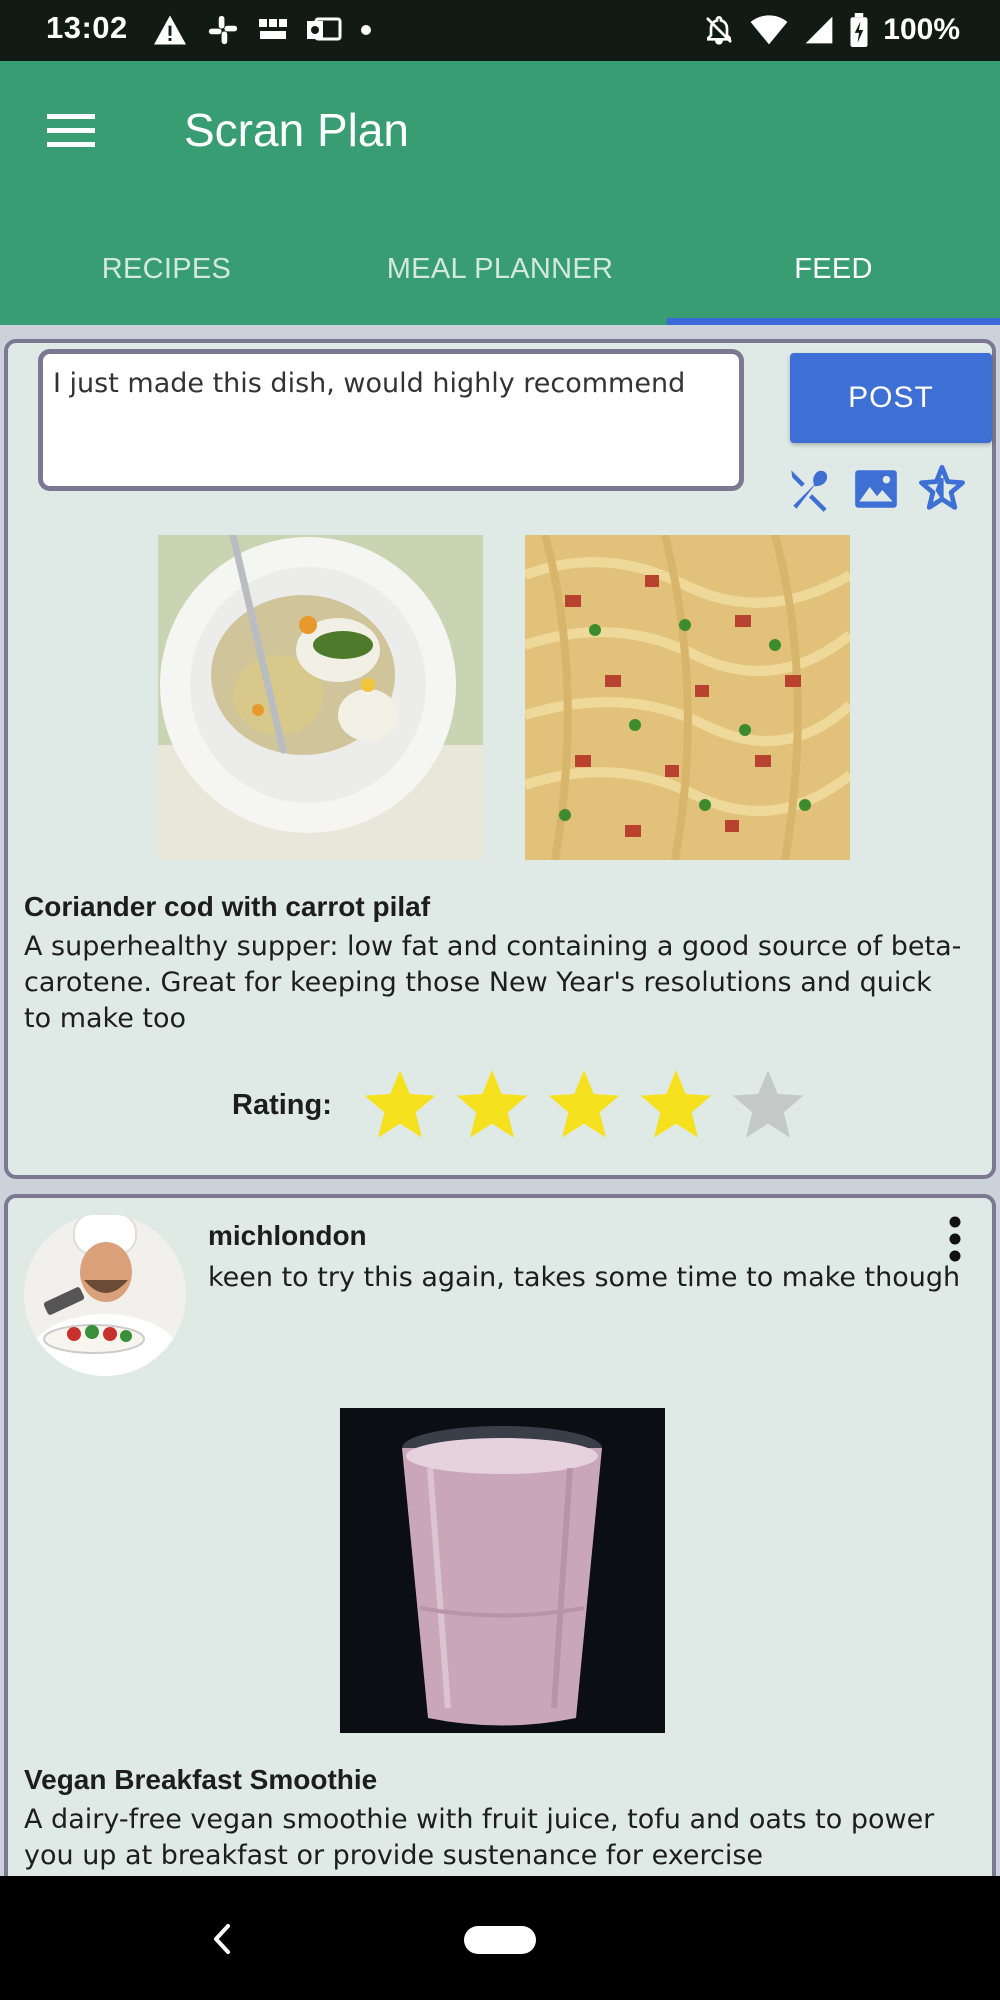  What do you see at coordinates (502, 1570) in the screenshot?
I see `recipe-photo-smoothie` at bounding box center [502, 1570].